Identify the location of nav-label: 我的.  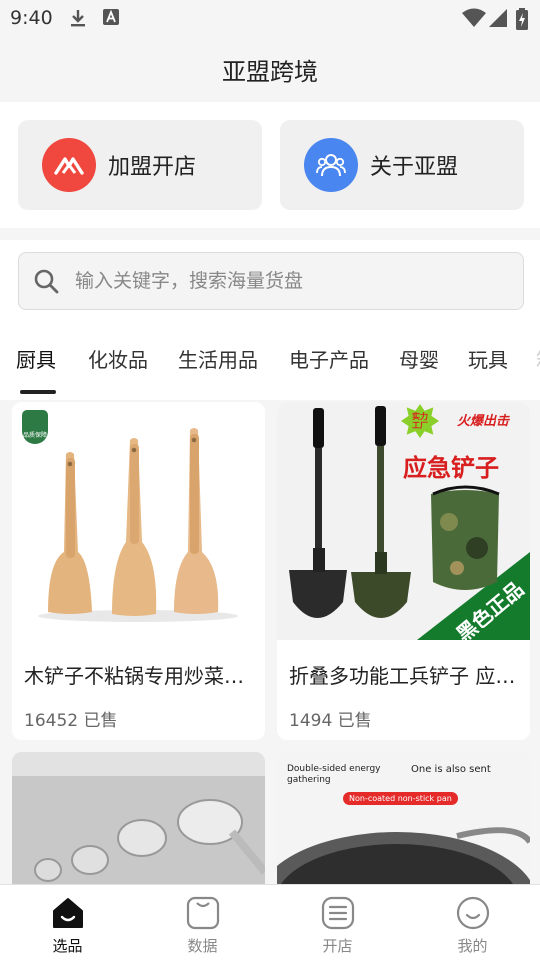
(472, 946).